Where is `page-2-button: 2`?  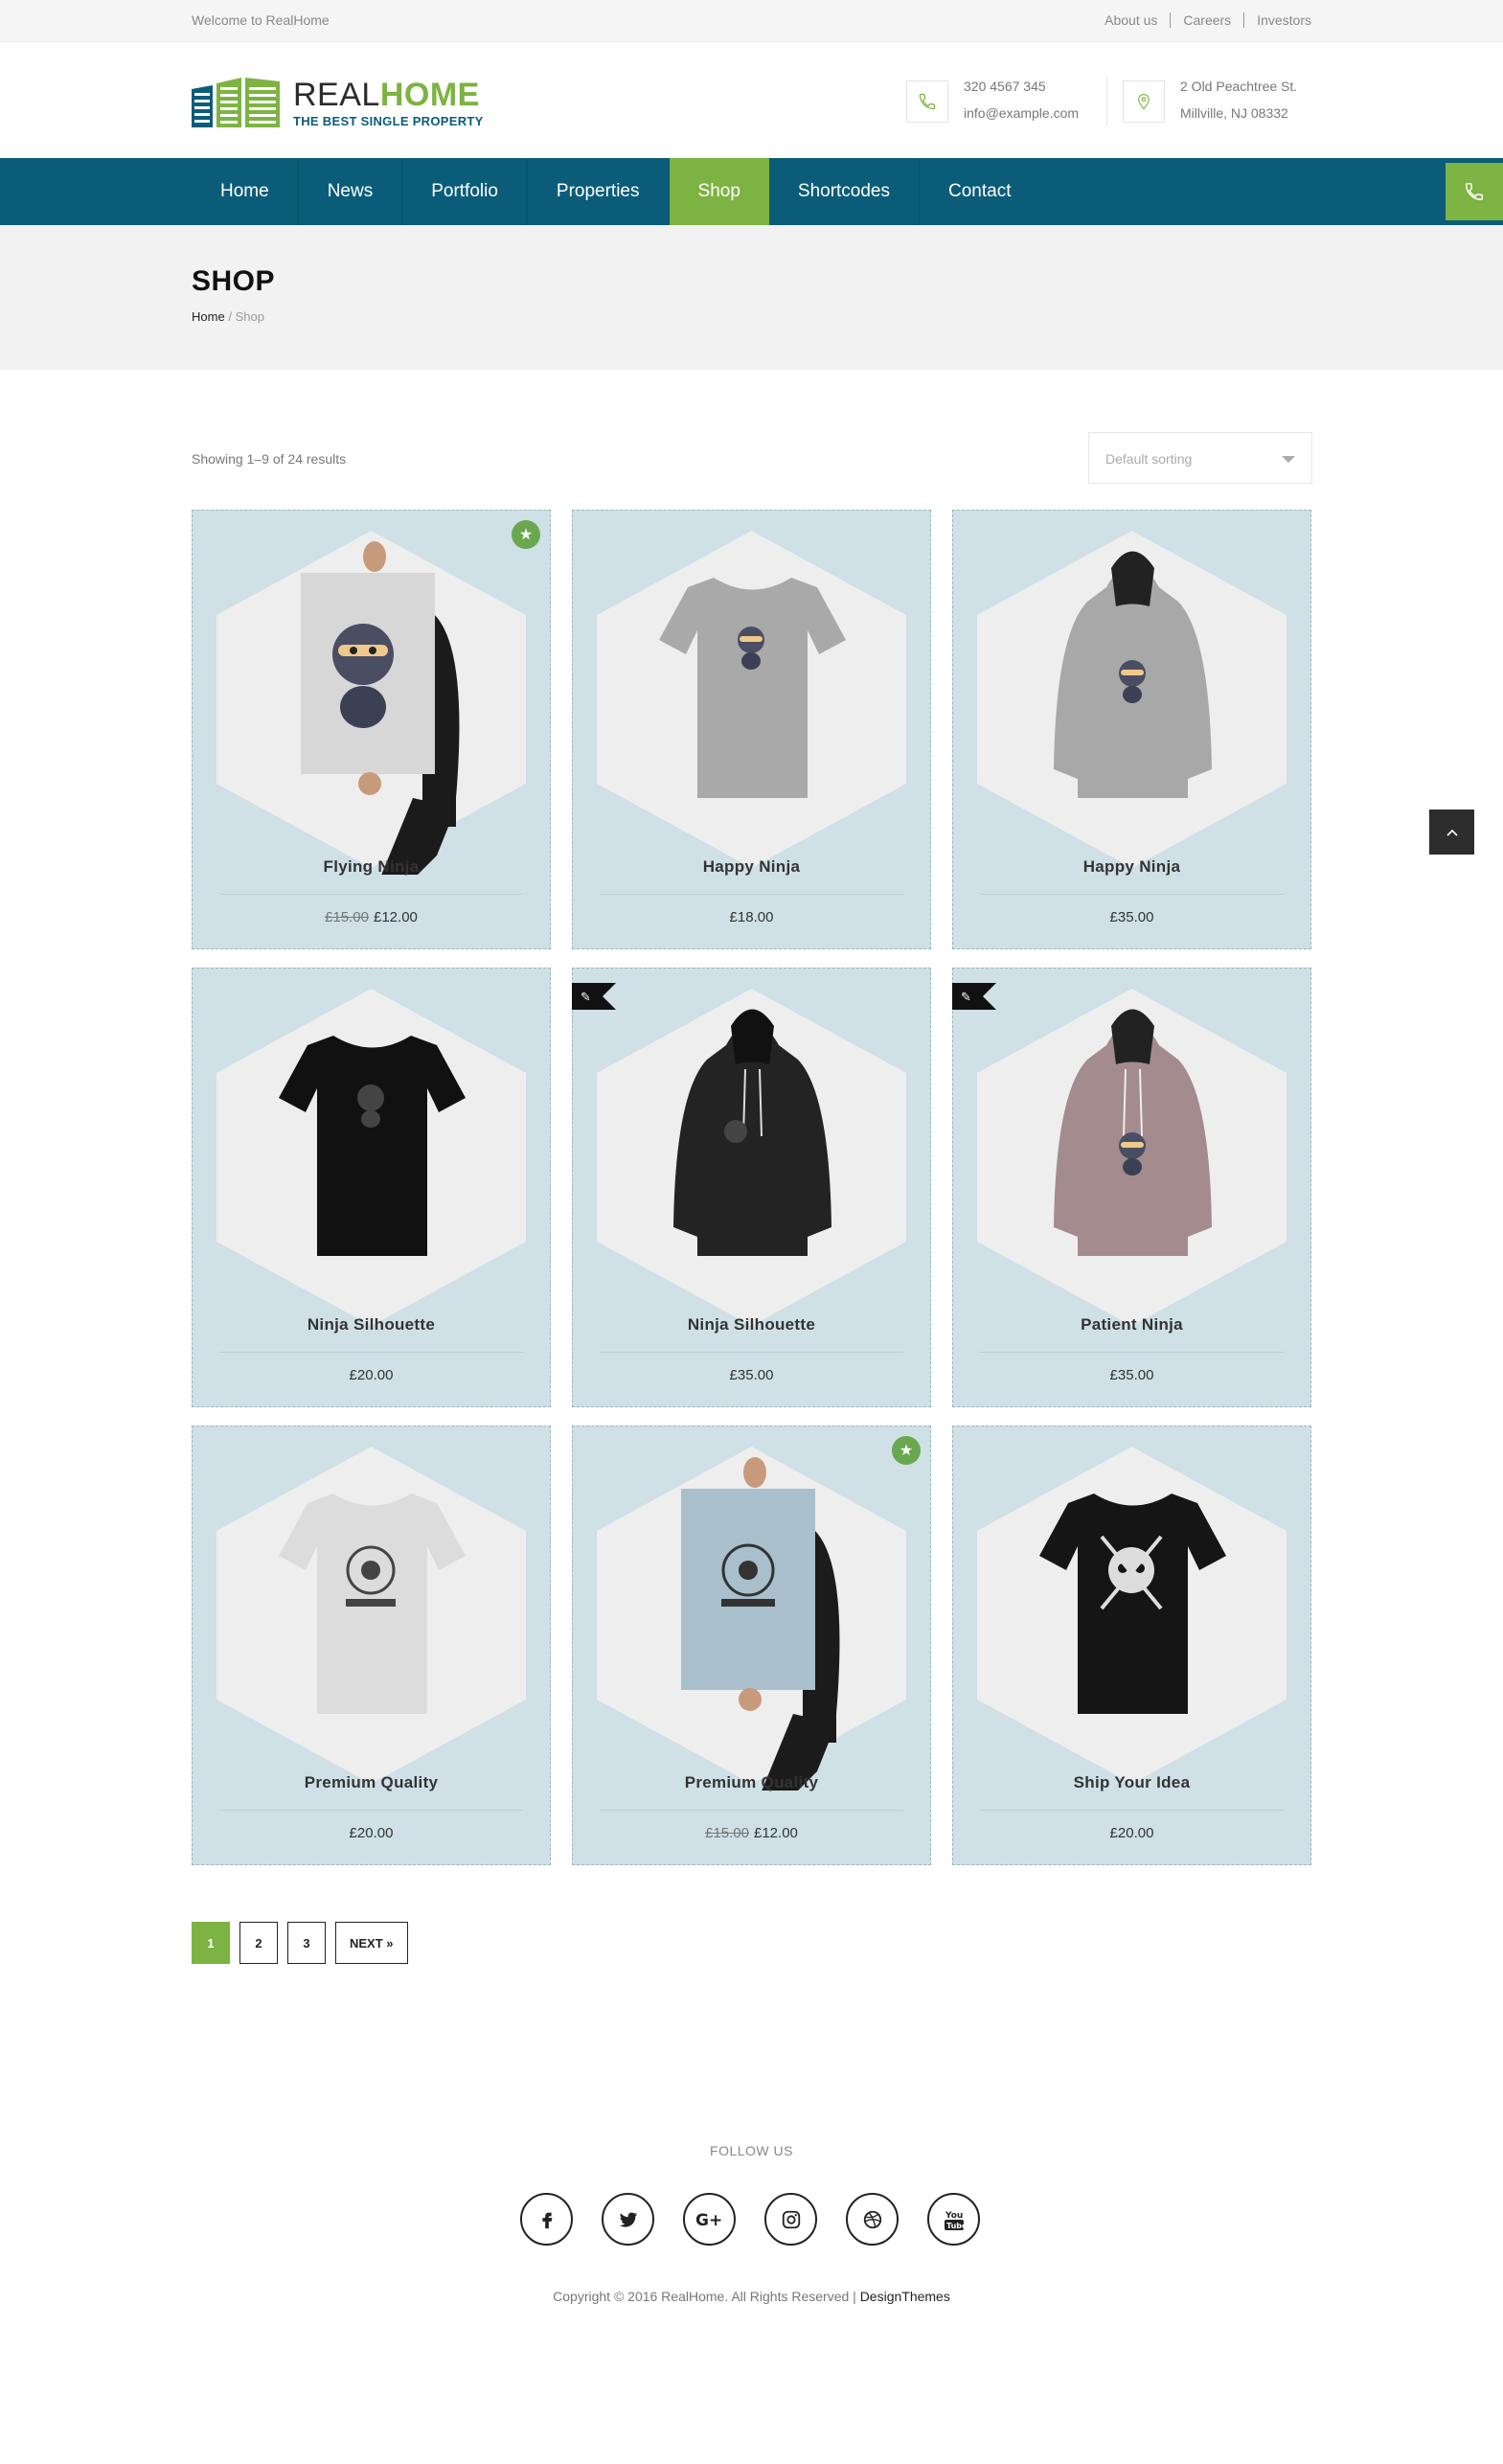 page-2-button: 2 is located at coordinates (259, 1943).